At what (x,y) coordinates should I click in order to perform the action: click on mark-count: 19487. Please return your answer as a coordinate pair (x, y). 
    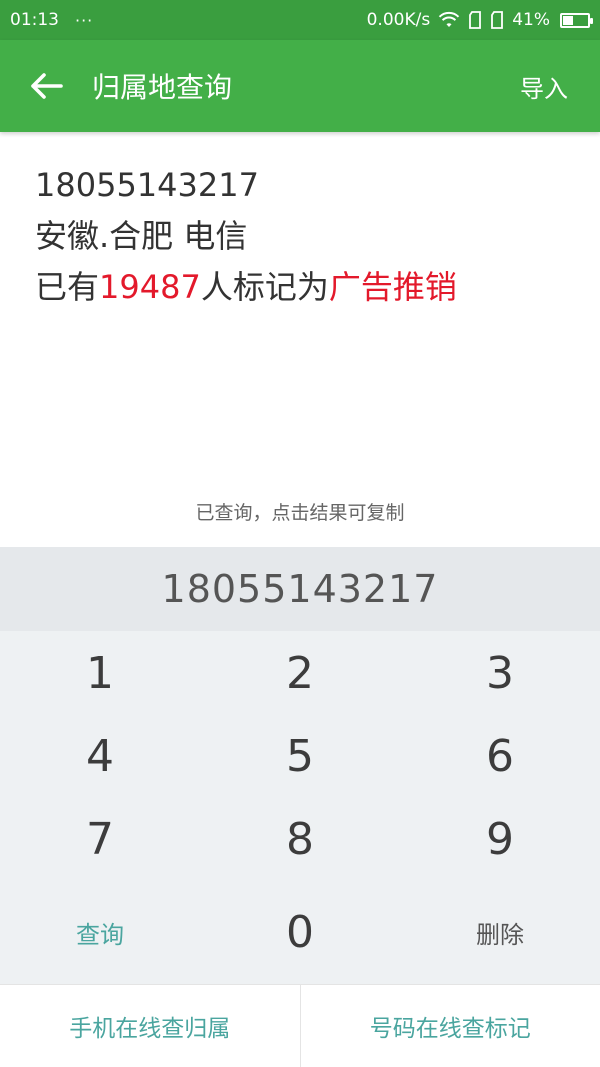
    Looking at the image, I should click on (150, 287).